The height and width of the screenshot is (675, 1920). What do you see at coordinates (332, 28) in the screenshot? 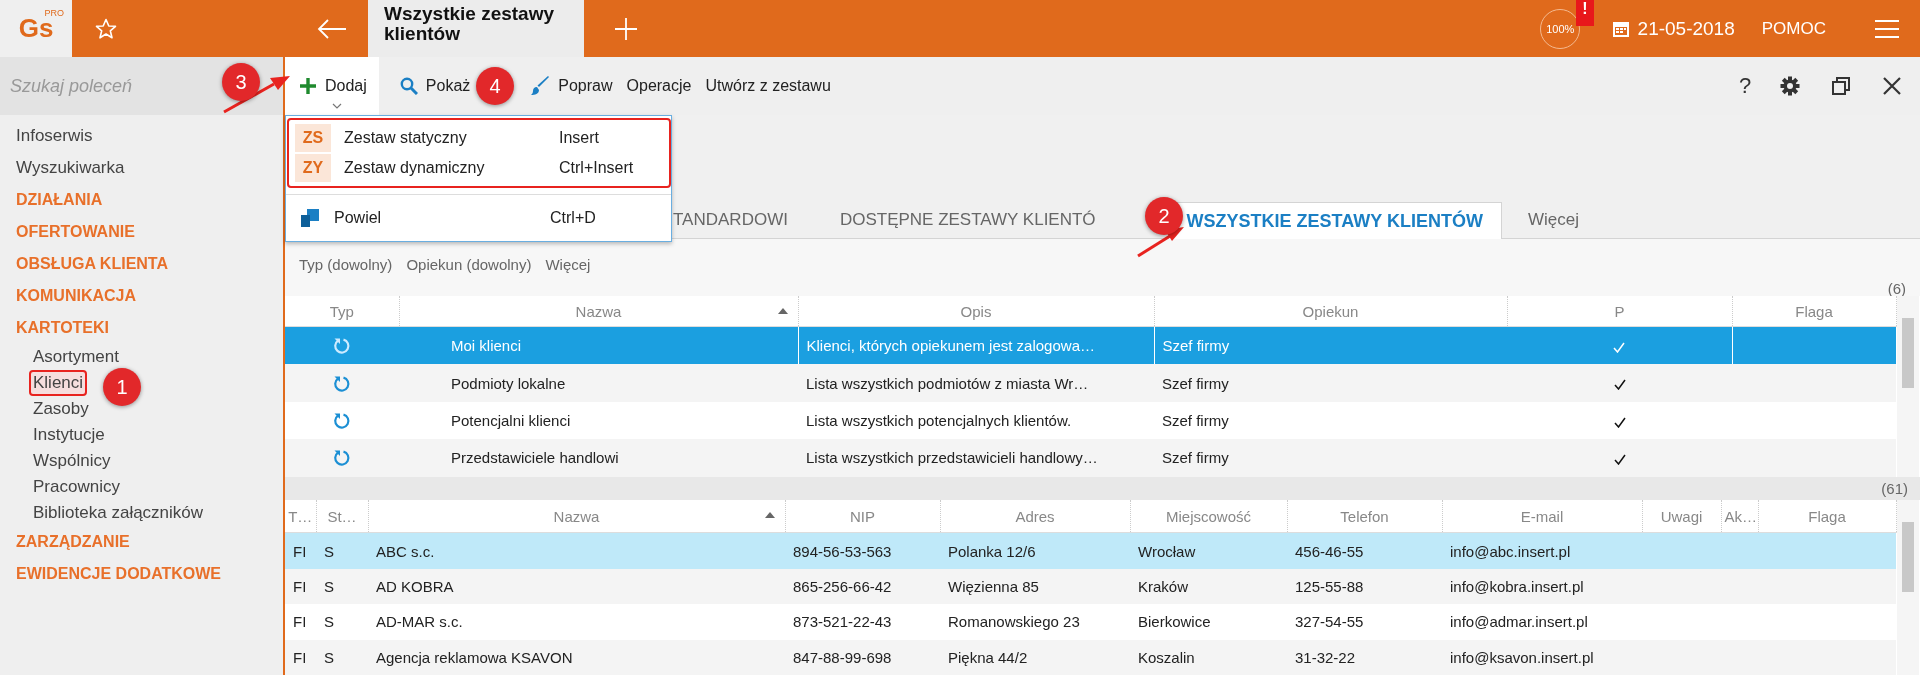
I see `back-arrow-icon` at bounding box center [332, 28].